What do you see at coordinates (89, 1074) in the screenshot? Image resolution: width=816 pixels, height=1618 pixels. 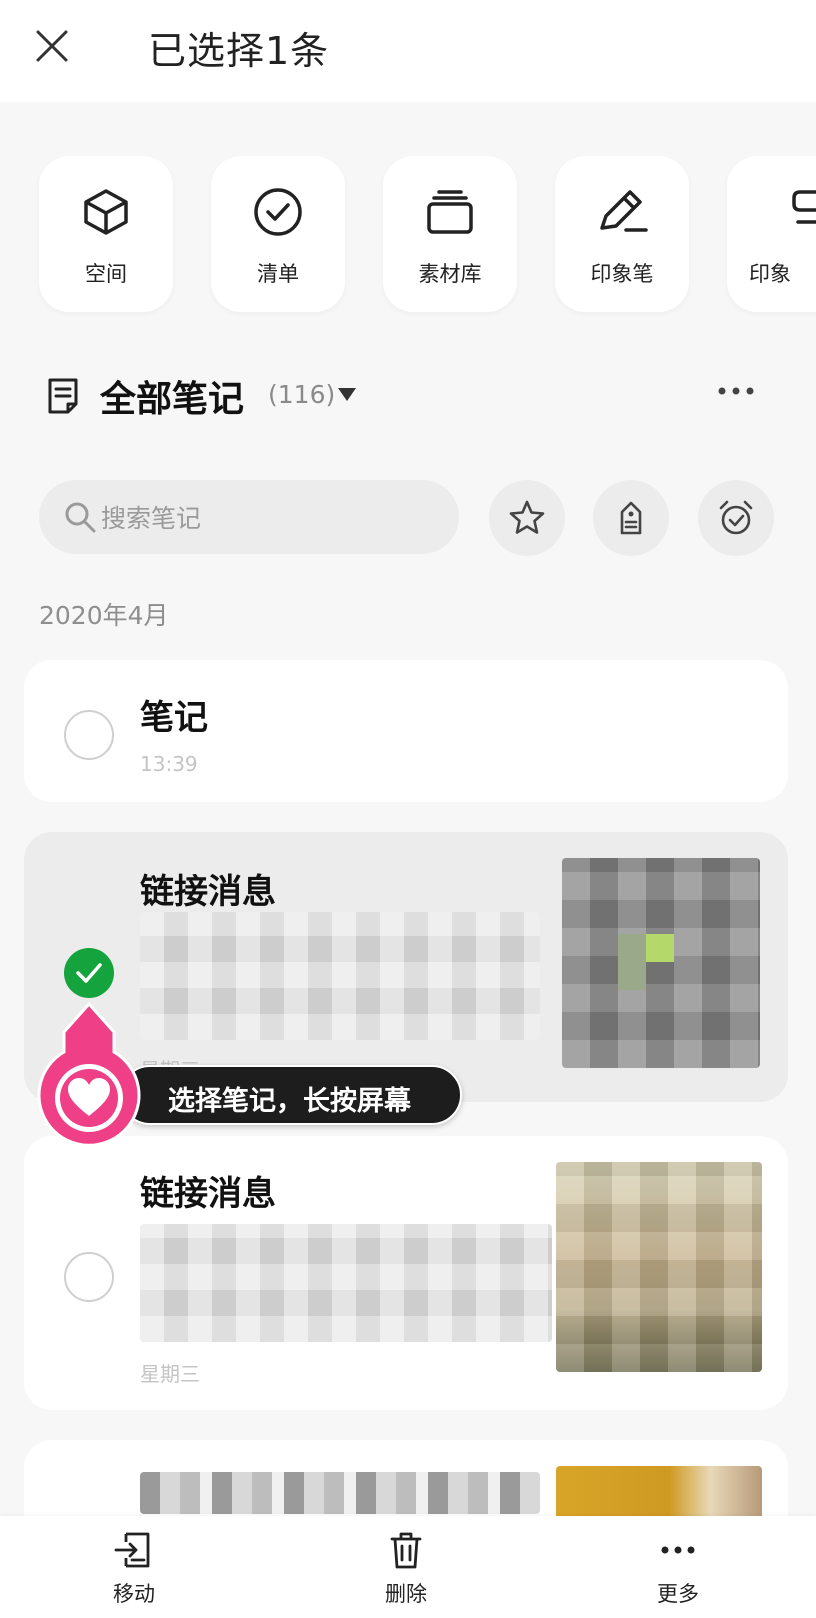 I see `heart-pin-icon` at bounding box center [89, 1074].